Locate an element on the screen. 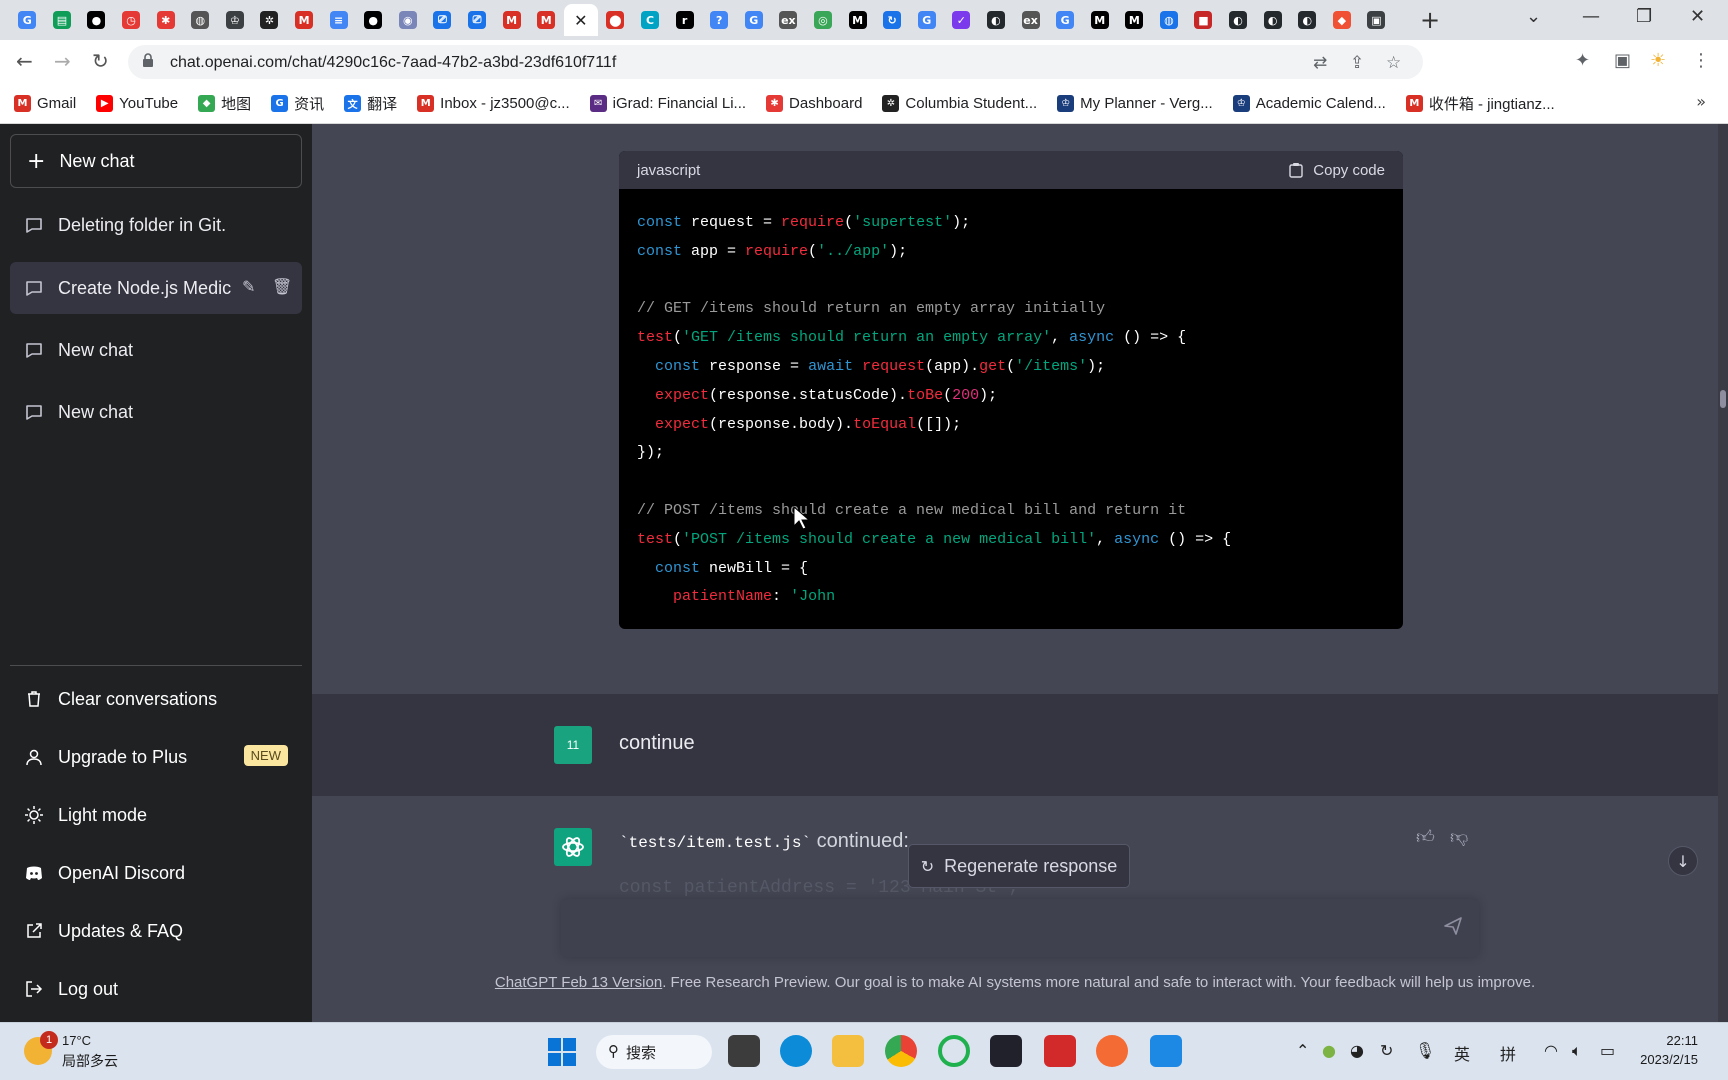 This screenshot has height=1080, width=1728. lock-icon is located at coordinates (148, 60).